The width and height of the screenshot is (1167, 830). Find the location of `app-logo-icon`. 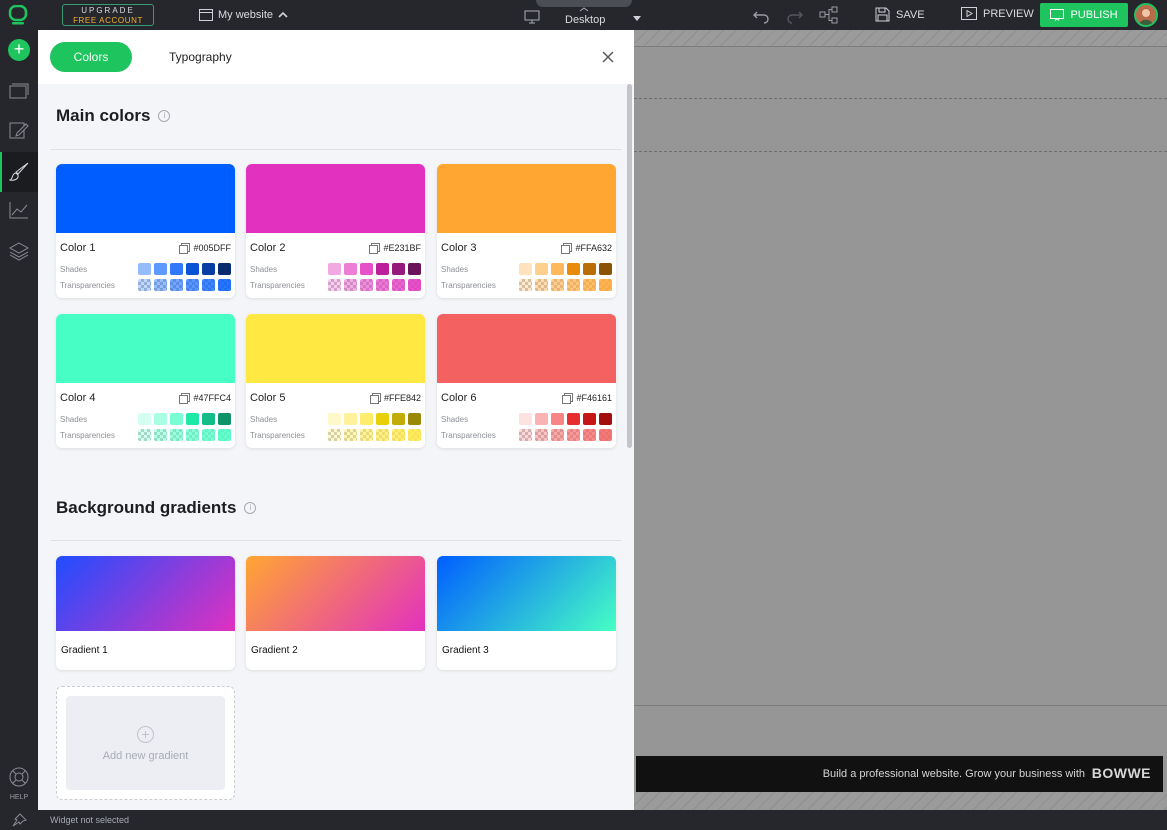

app-logo-icon is located at coordinates (18, 15).